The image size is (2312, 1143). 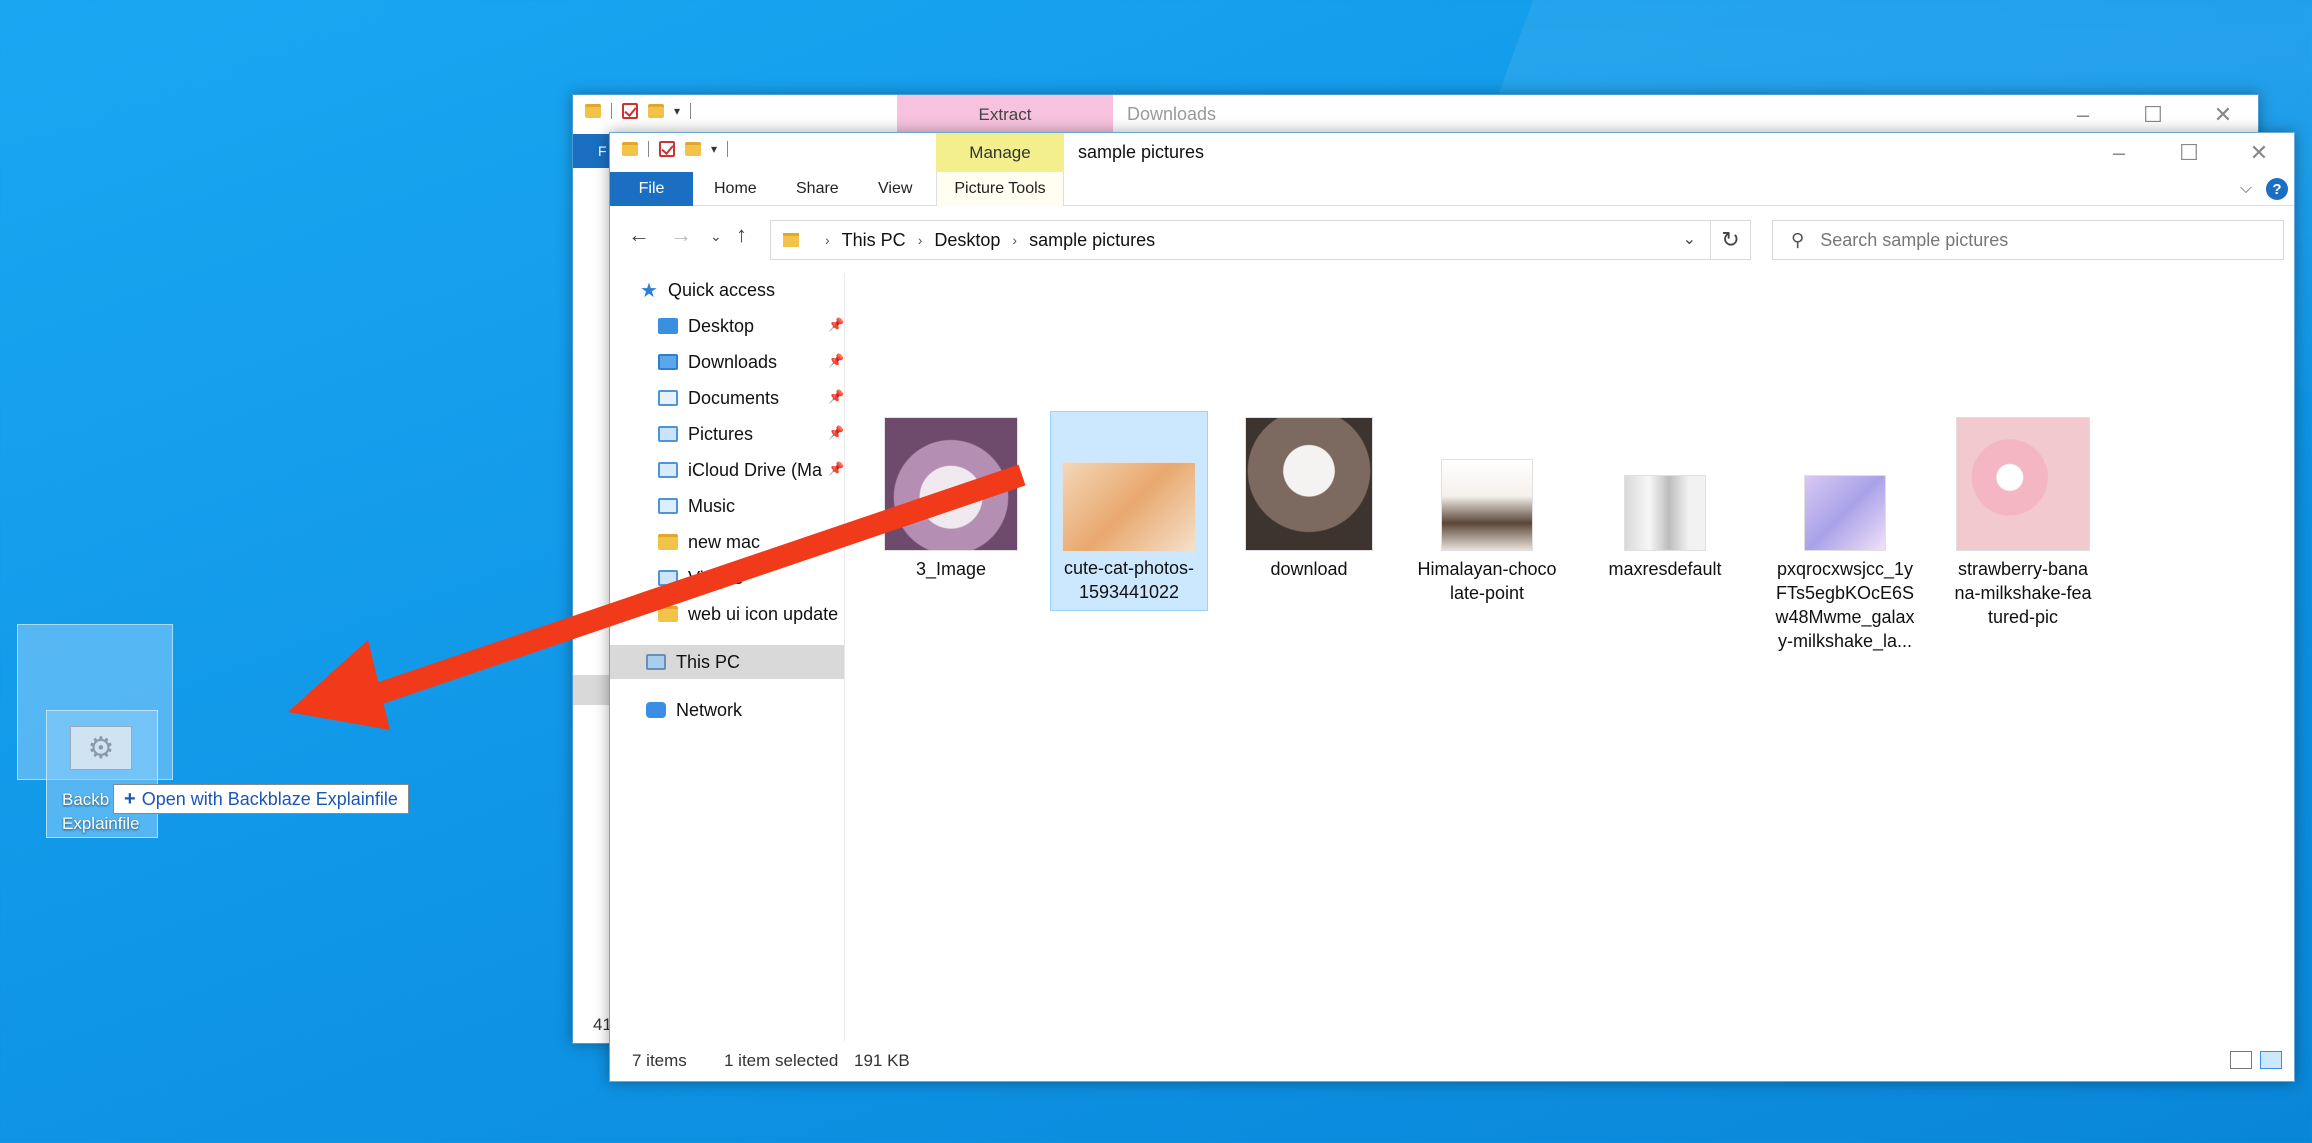 I want to click on sidebar-item-icloud-drive: iCloud Drive (Ma, so click(x=740, y=470).